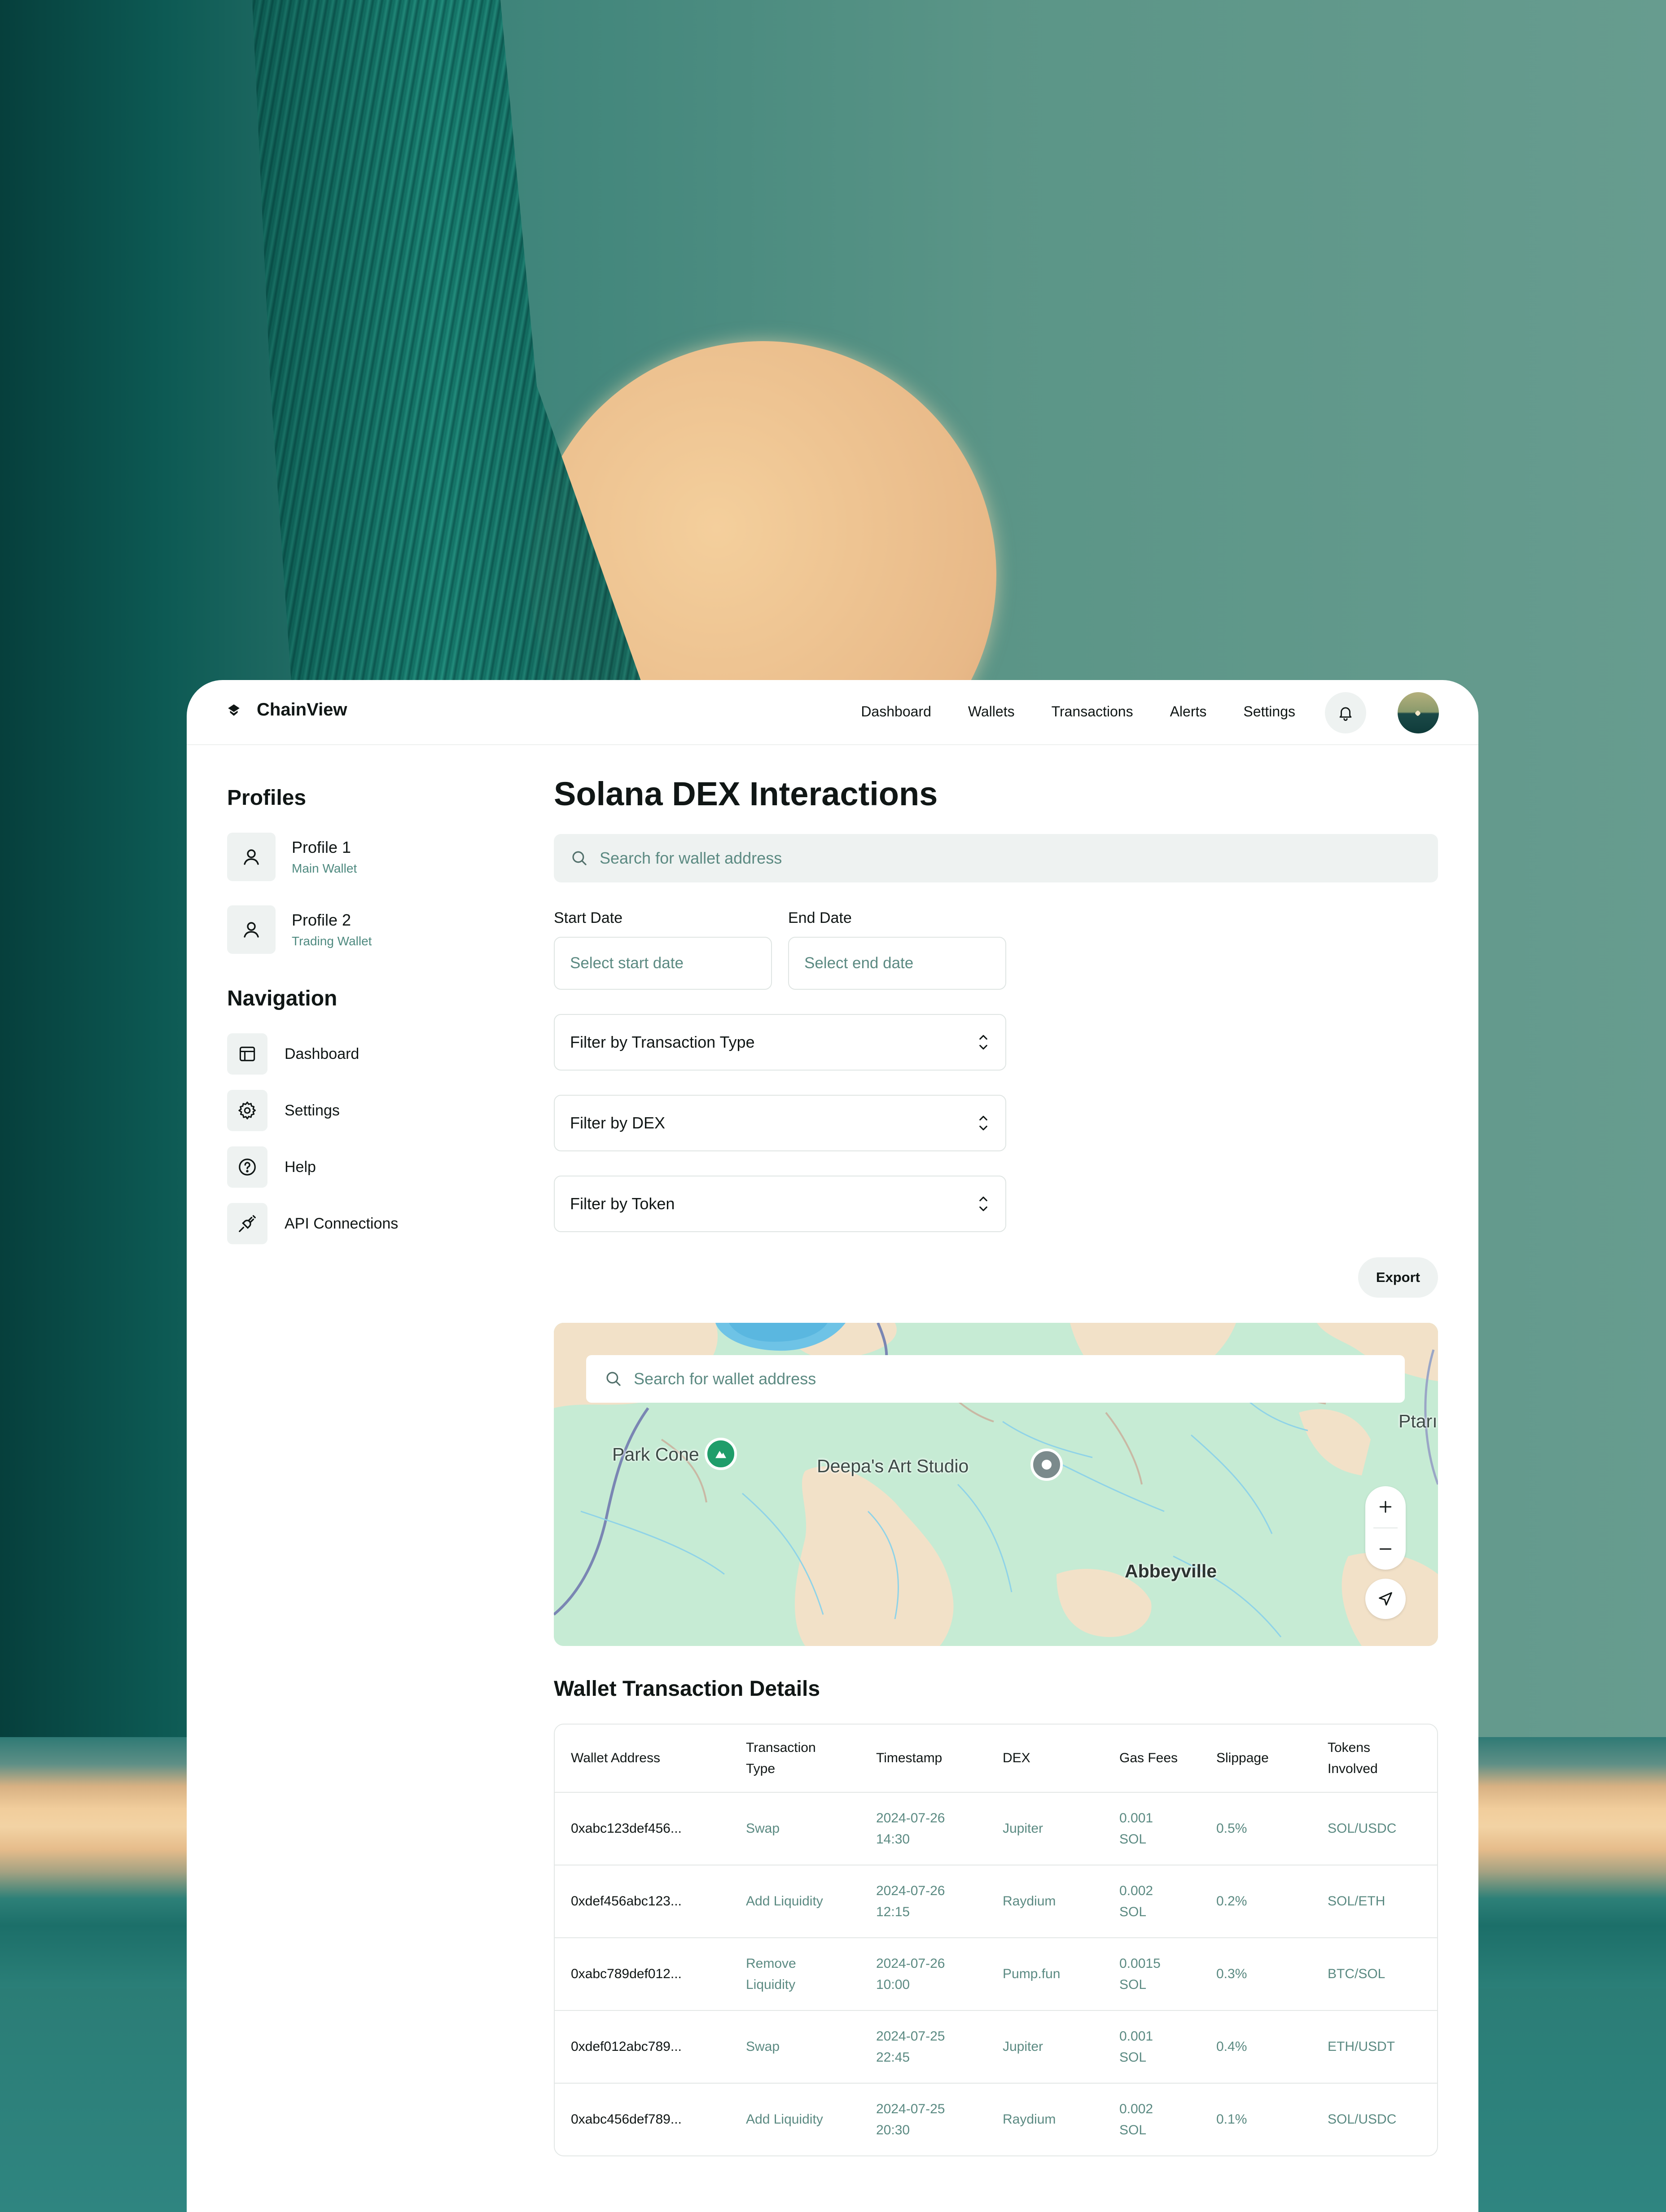 The height and width of the screenshot is (2212, 1666). I want to click on navigation-heading: Navigation, so click(282, 998).